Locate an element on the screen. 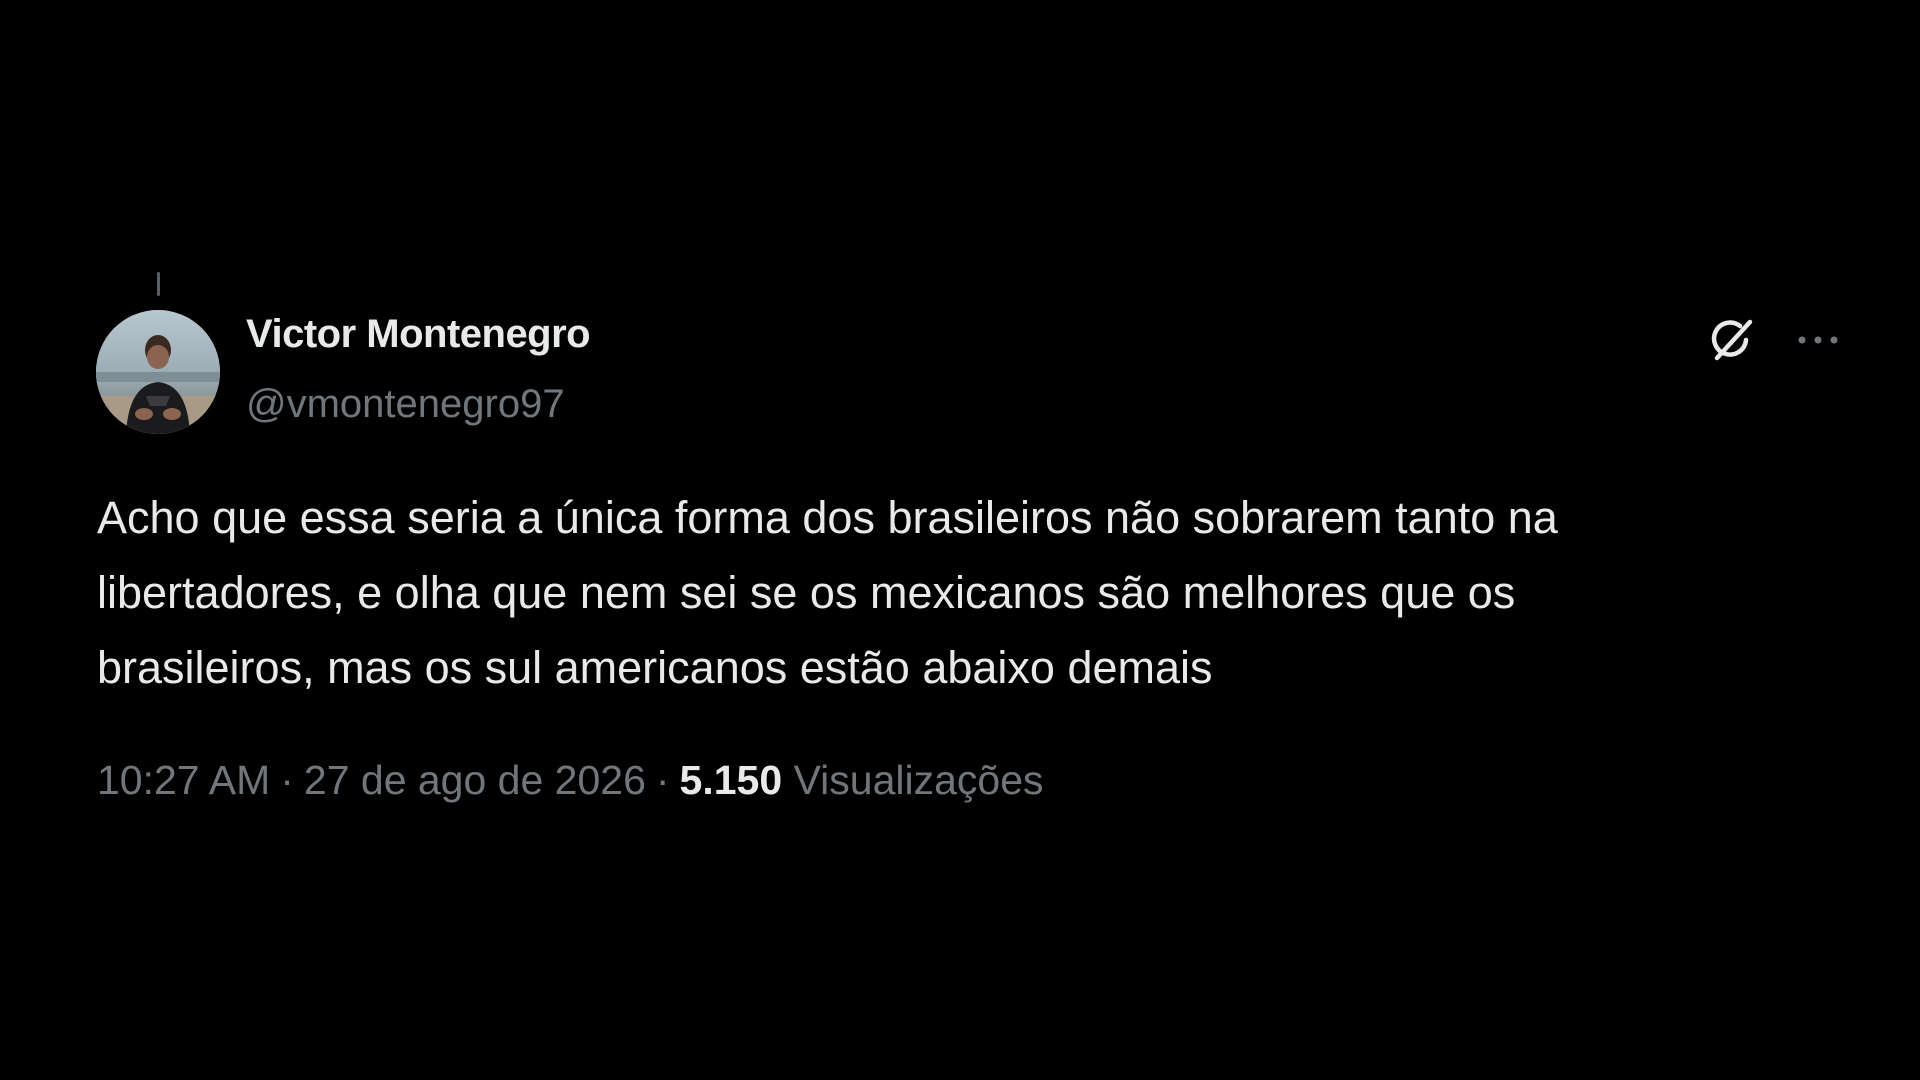 The height and width of the screenshot is (1080, 1920). author-name: Victor Montenegro is located at coordinates (418, 334).